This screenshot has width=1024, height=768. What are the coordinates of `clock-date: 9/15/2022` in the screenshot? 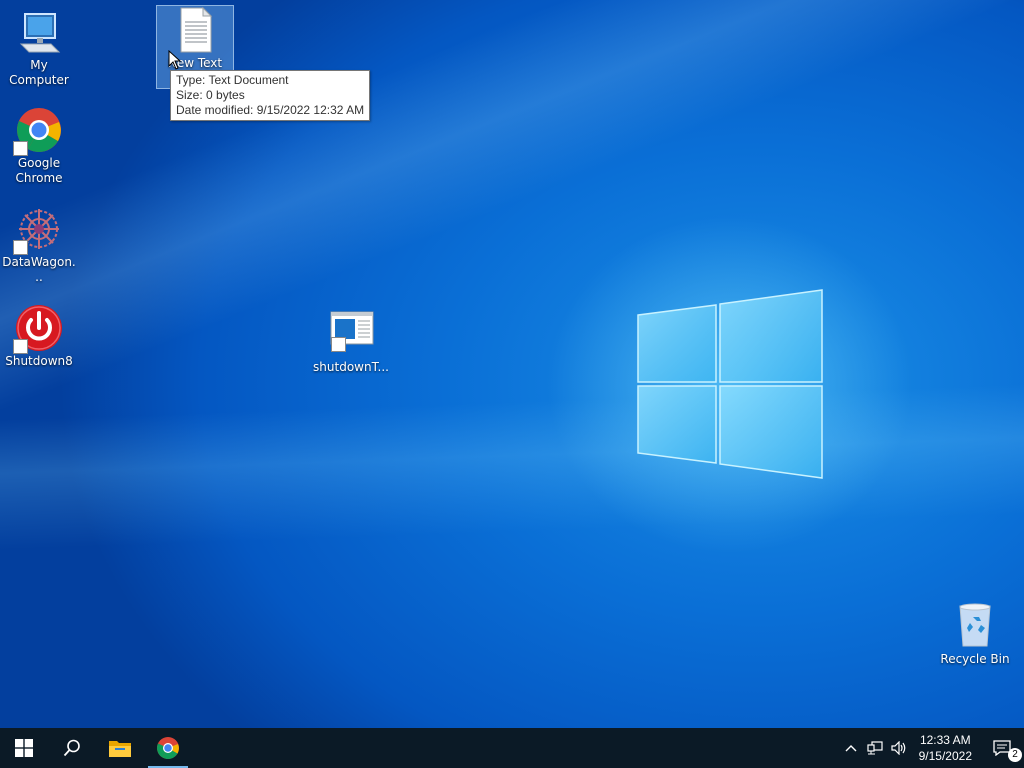 It's located at (945, 756).